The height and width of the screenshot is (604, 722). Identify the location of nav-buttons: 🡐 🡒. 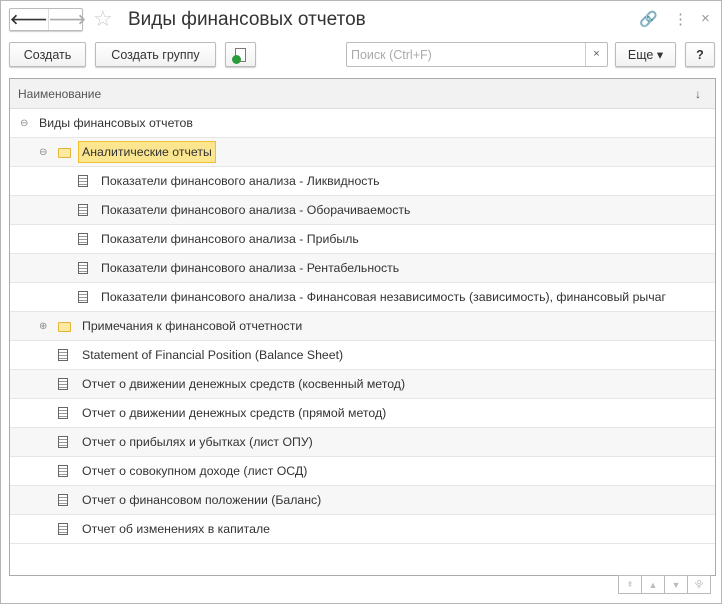
(47, 19).